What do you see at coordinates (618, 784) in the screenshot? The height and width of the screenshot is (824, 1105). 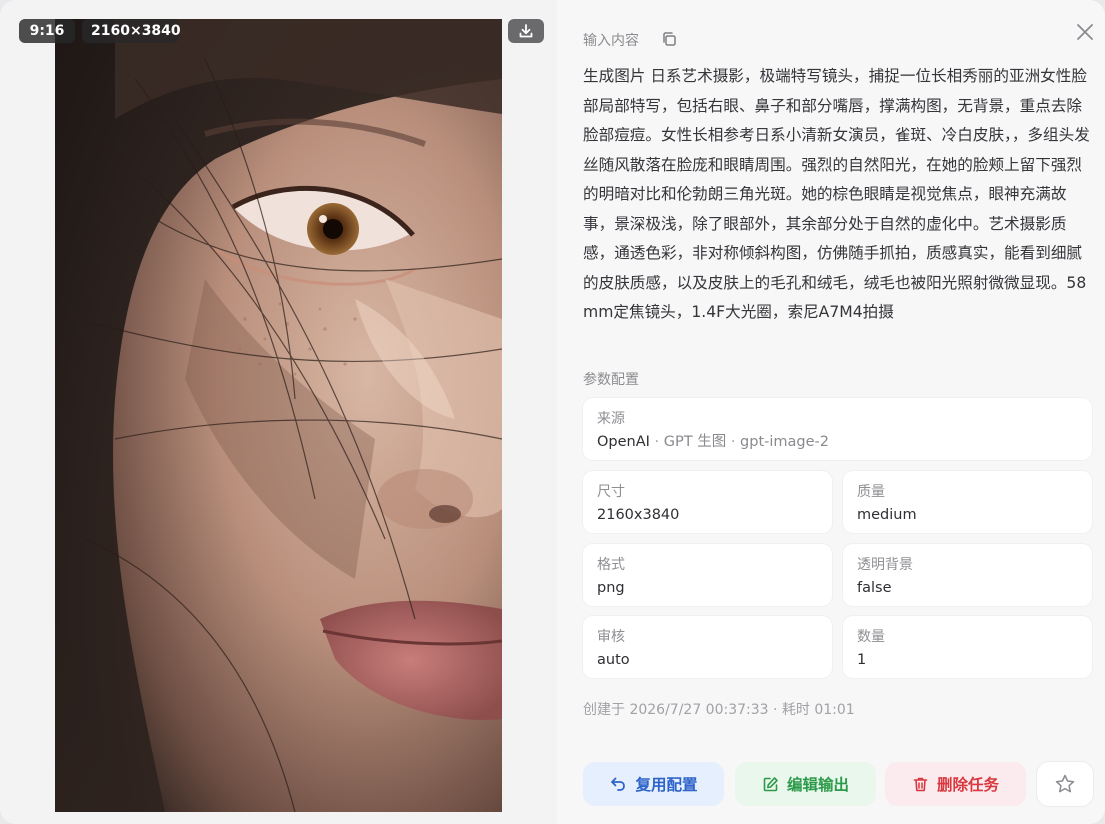 I see `undo-arrow-icon` at bounding box center [618, 784].